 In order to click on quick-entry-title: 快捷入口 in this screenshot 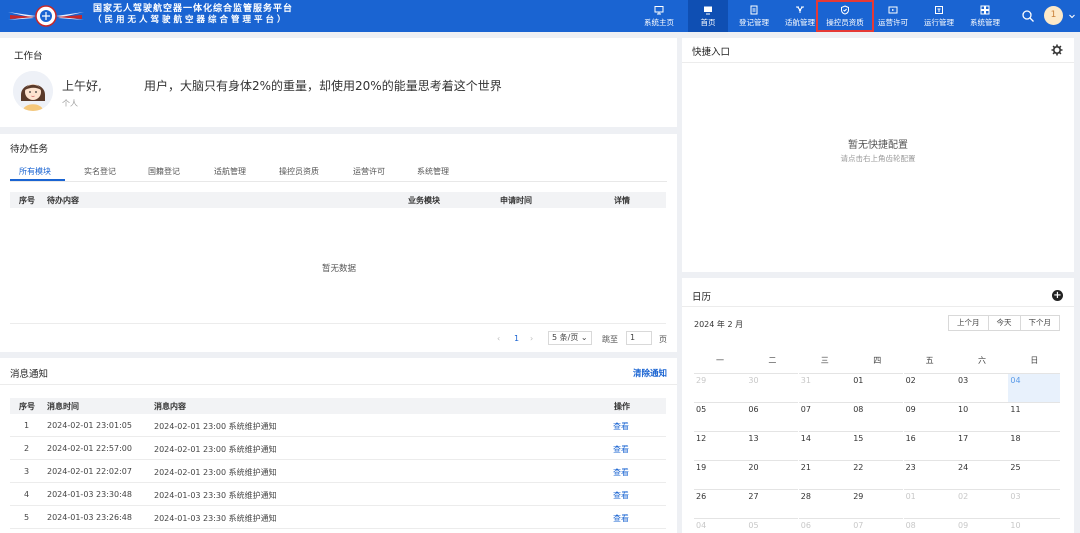, I will do `click(711, 52)`.